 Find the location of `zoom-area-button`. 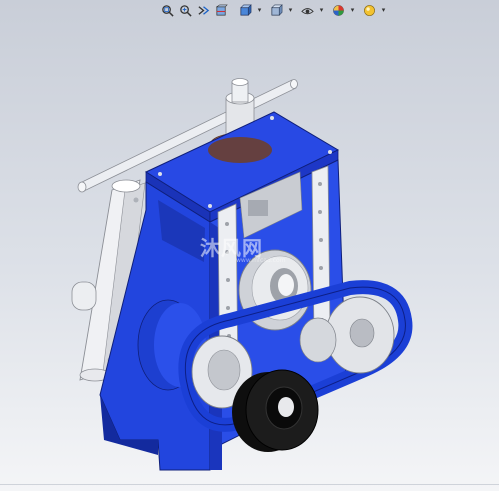

zoom-area-button is located at coordinates (185, 10).